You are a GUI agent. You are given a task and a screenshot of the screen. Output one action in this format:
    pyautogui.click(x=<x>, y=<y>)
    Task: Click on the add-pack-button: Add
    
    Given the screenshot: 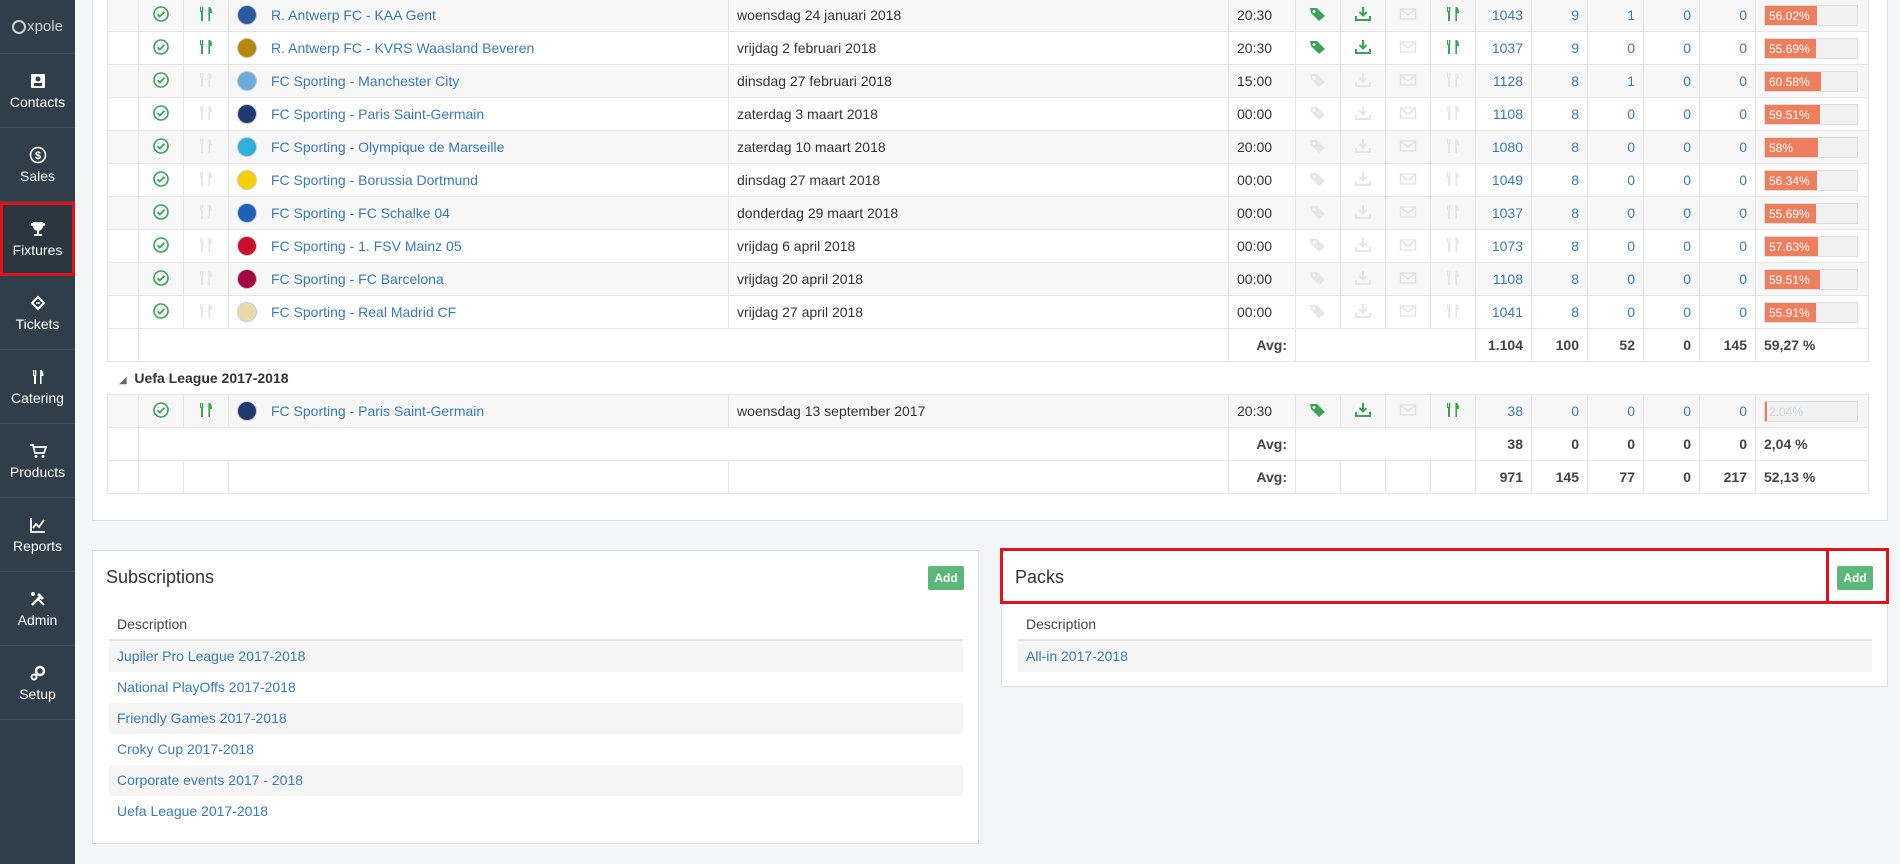 What is the action you would take?
    pyautogui.click(x=1855, y=578)
    